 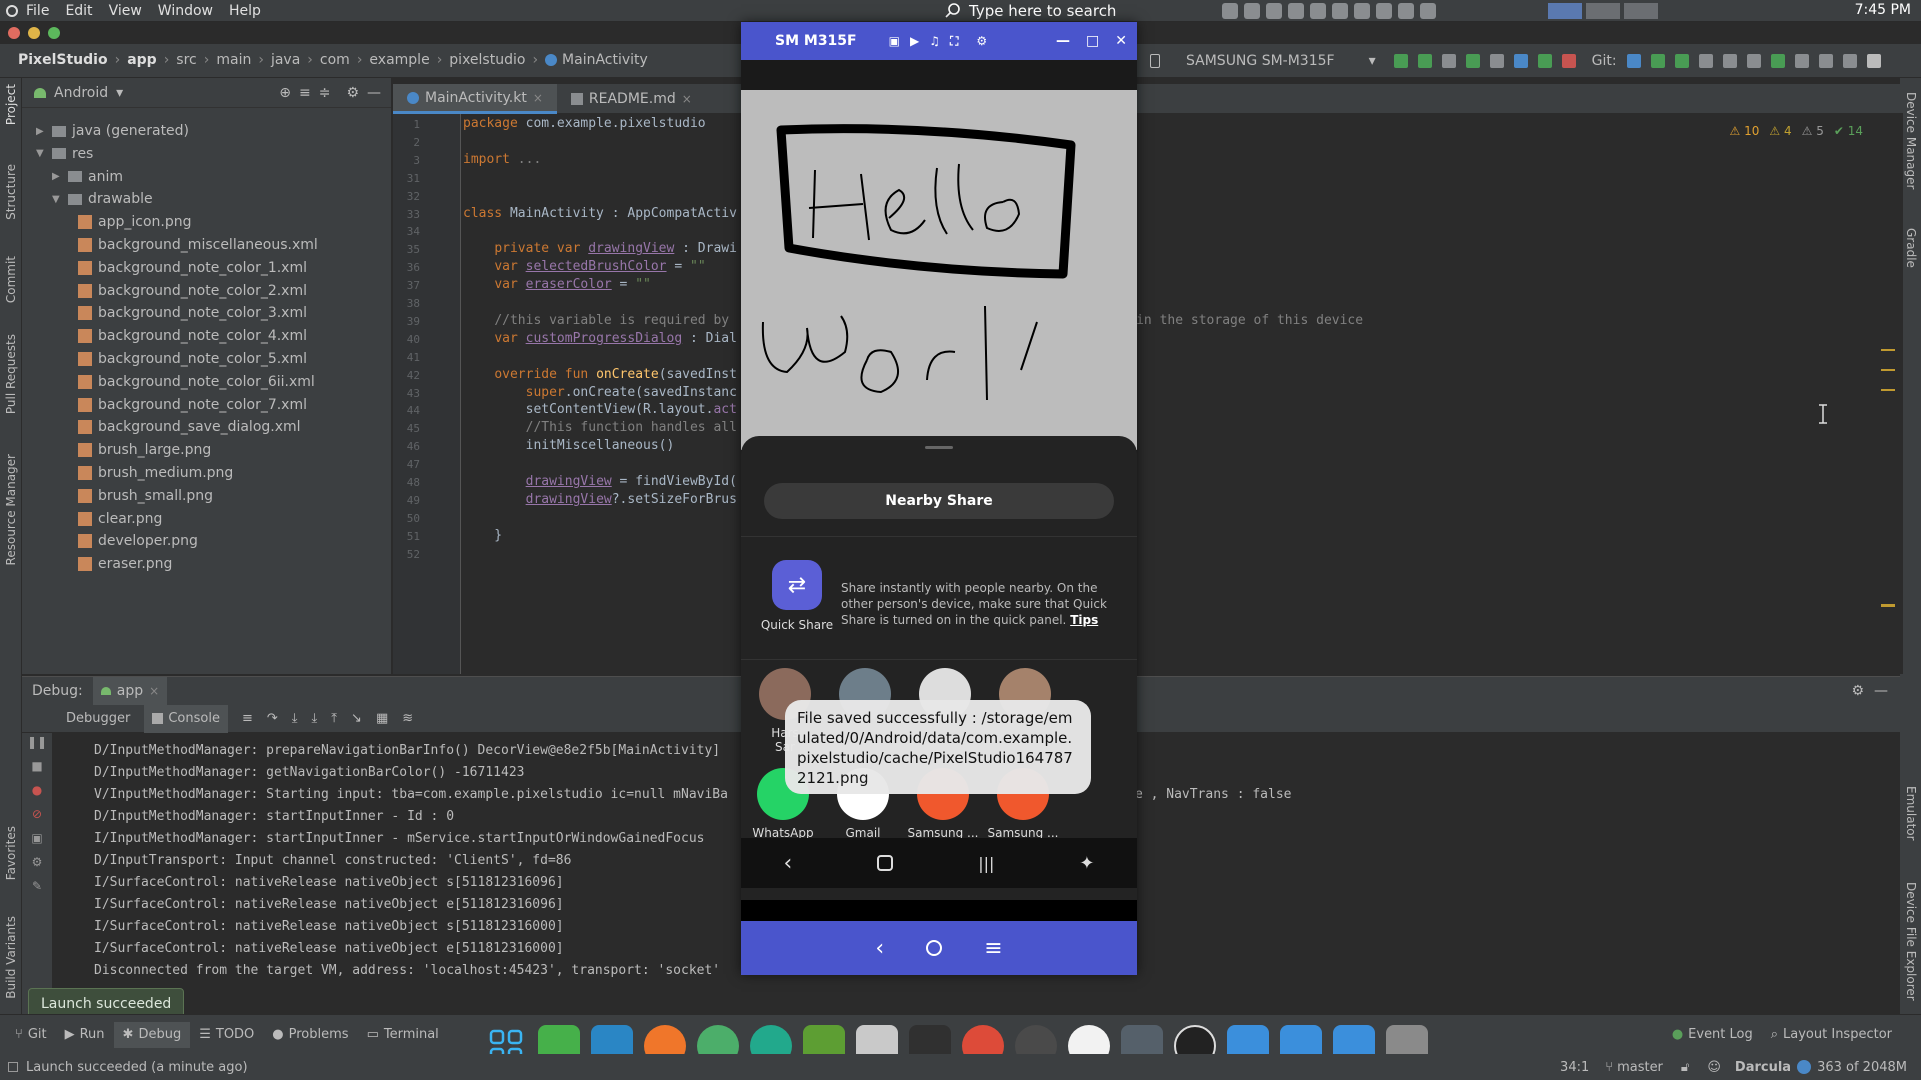 What do you see at coordinates (98, 718) in the screenshot?
I see `tab-debugger: Debugger` at bounding box center [98, 718].